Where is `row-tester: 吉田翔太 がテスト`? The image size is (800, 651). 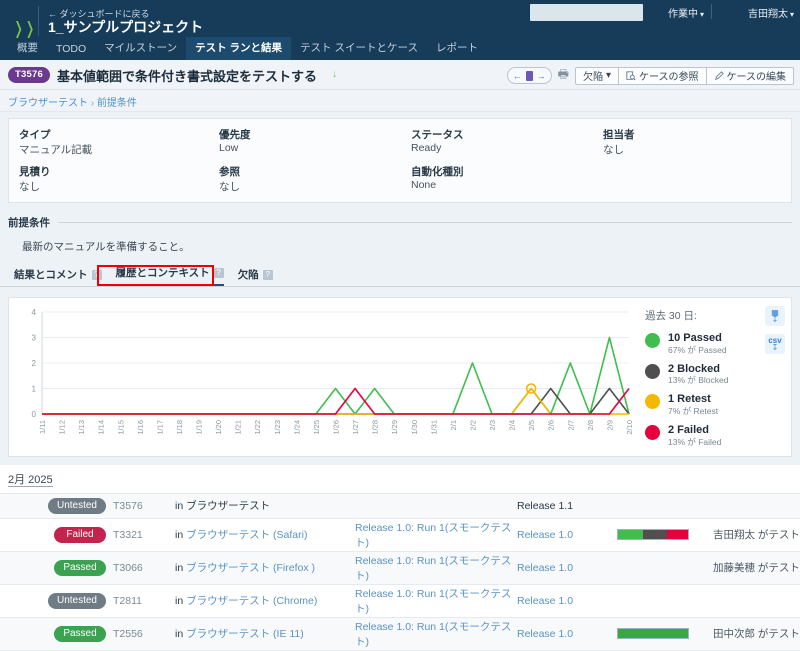
row-tester: 吉田翔太 がテスト is located at coordinates (756, 535).